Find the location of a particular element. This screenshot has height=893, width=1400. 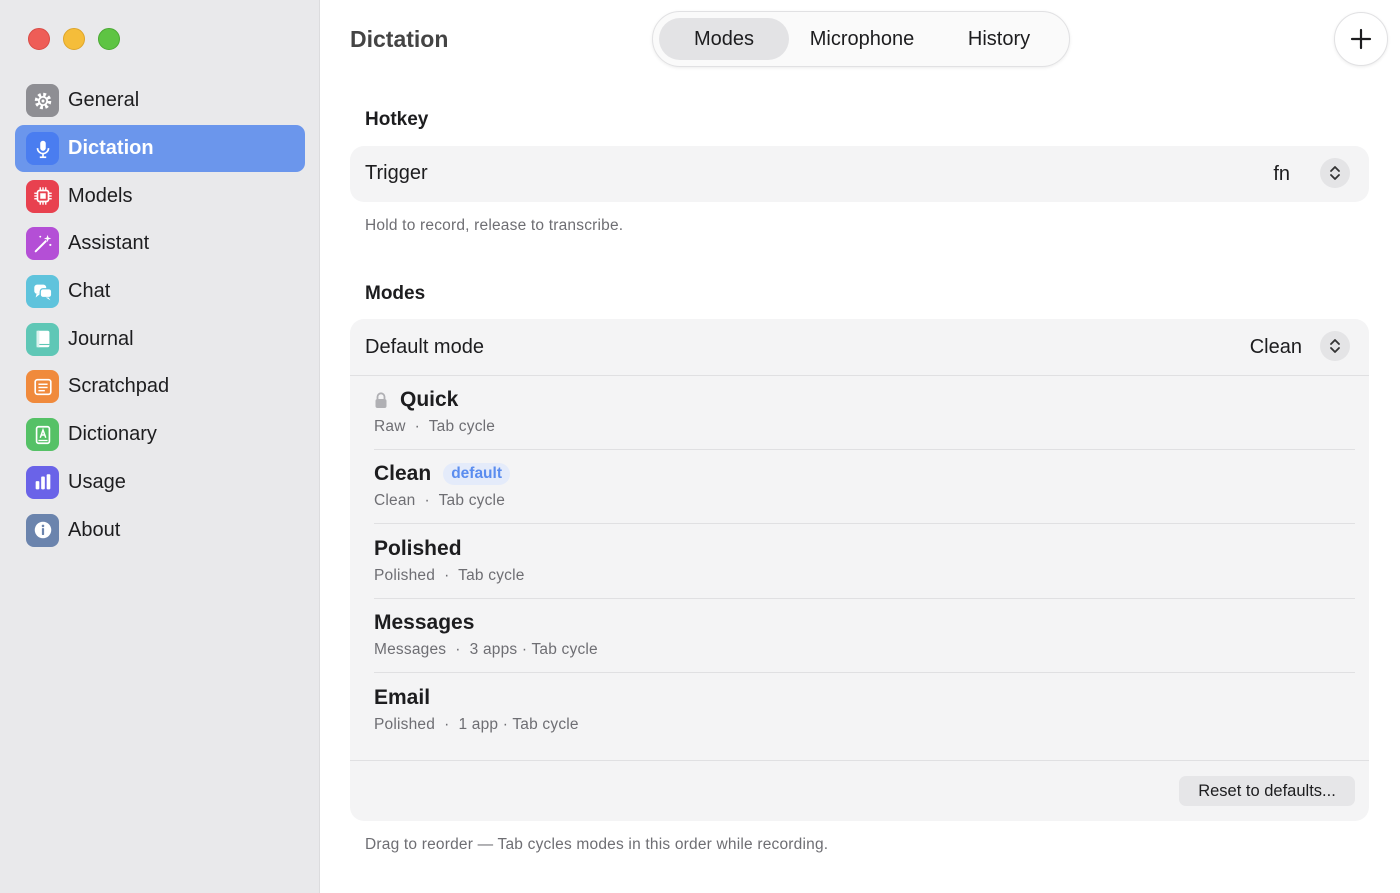

sidebar-item-label: Dictionary is located at coordinates (112, 434).